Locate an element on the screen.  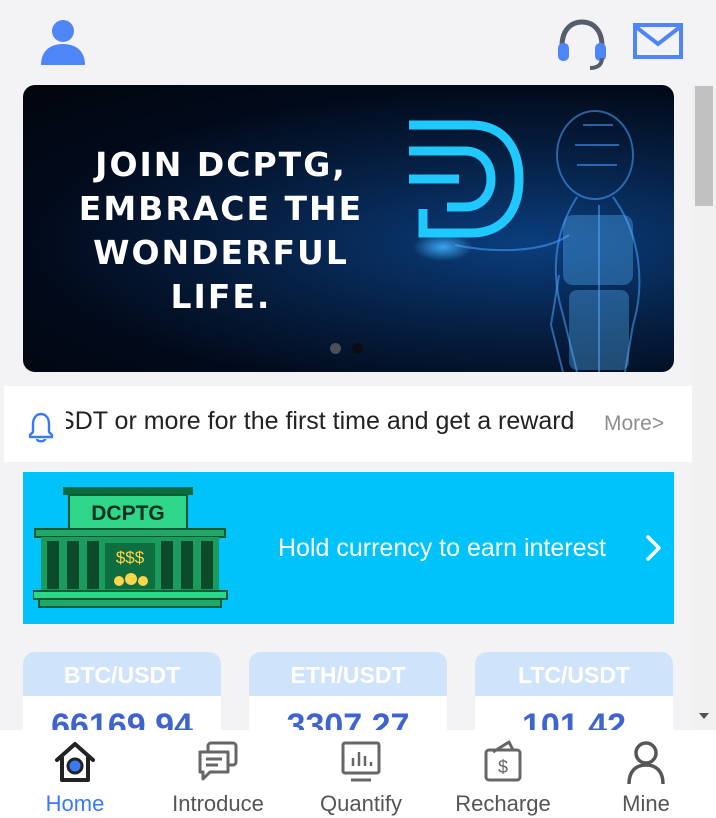
bell-icon is located at coordinates (41, 427).